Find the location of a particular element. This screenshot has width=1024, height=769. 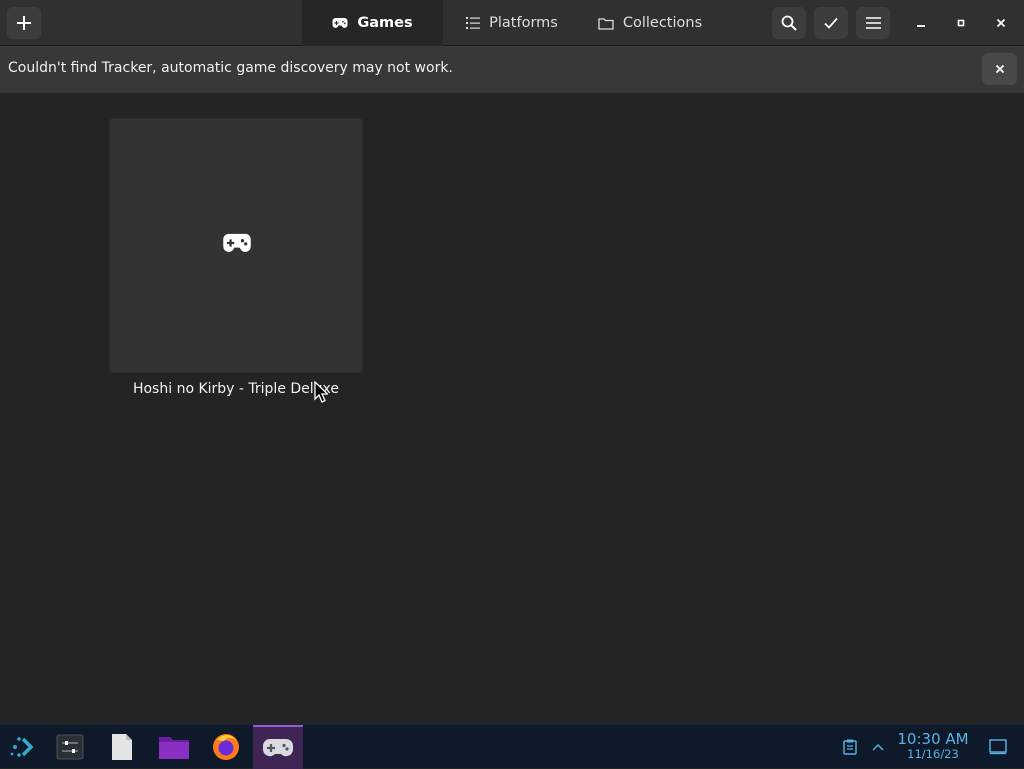

taskbar-system-settings is located at coordinates (70, 747).